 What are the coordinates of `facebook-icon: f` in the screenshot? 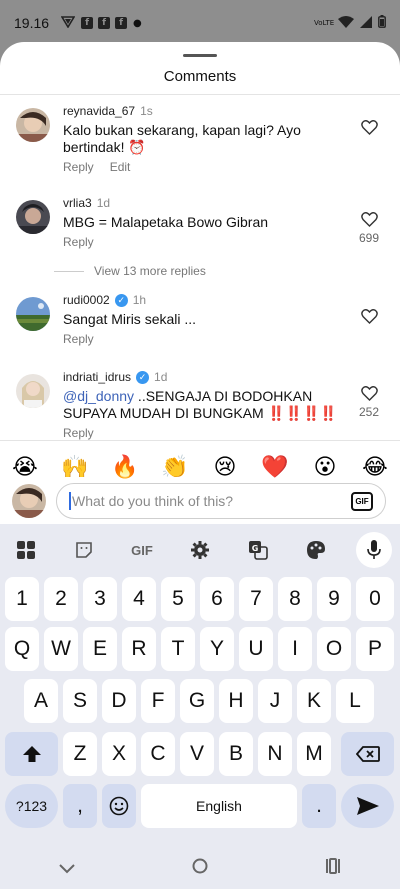 It's located at (121, 23).